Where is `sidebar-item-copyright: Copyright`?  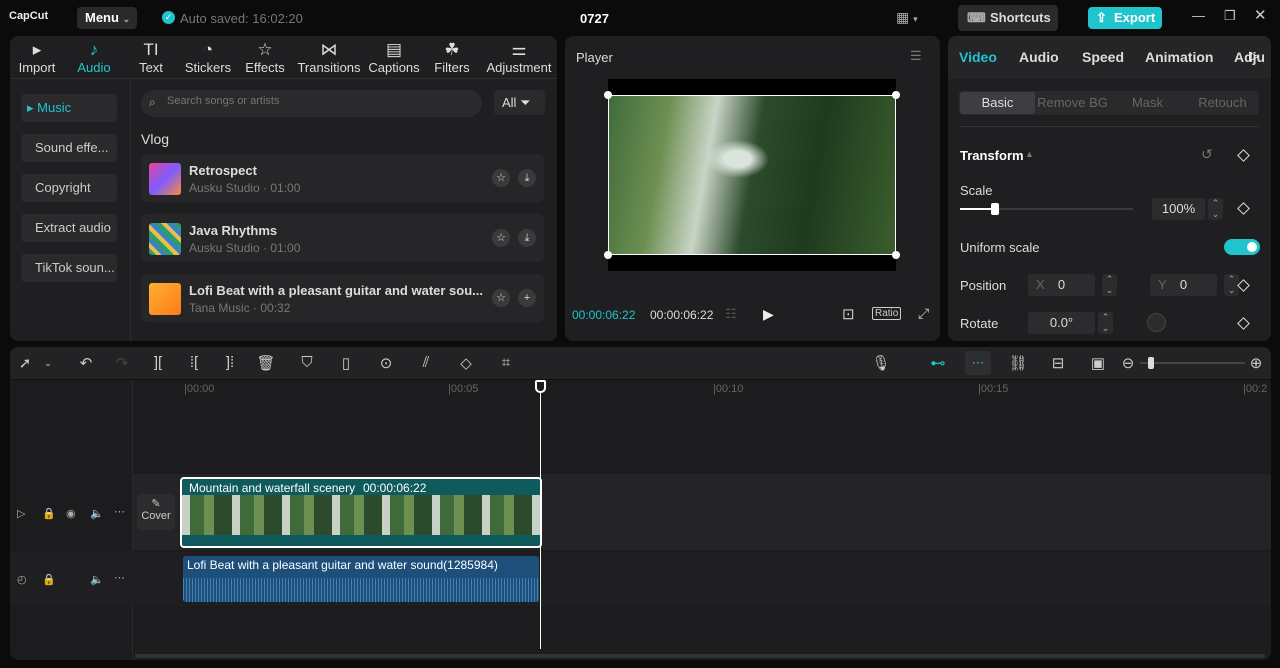
sidebar-item-copyright: Copyright is located at coordinates (69, 188).